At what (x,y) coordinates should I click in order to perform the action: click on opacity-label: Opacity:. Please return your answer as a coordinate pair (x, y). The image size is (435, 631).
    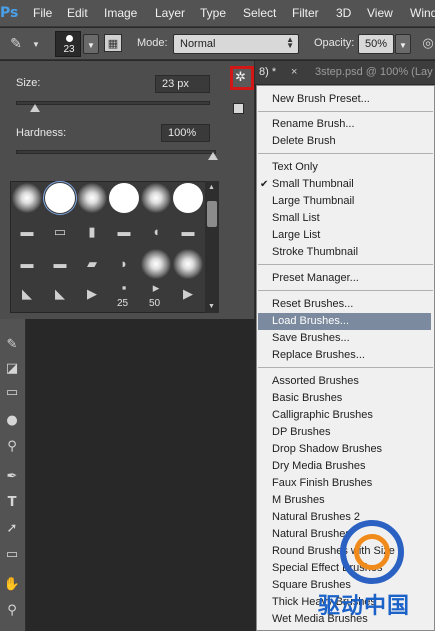
    Looking at the image, I should click on (334, 43).